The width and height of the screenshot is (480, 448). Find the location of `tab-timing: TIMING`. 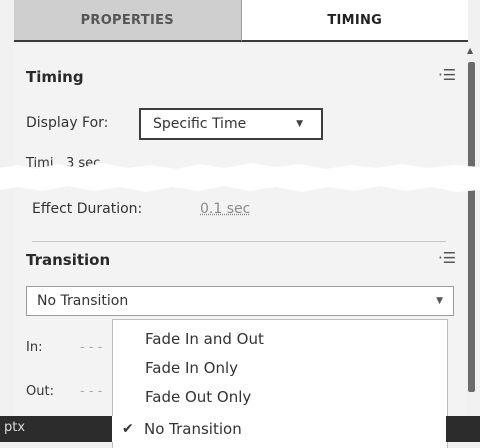

tab-timing: TIMING is located at coordinates (354, 21).